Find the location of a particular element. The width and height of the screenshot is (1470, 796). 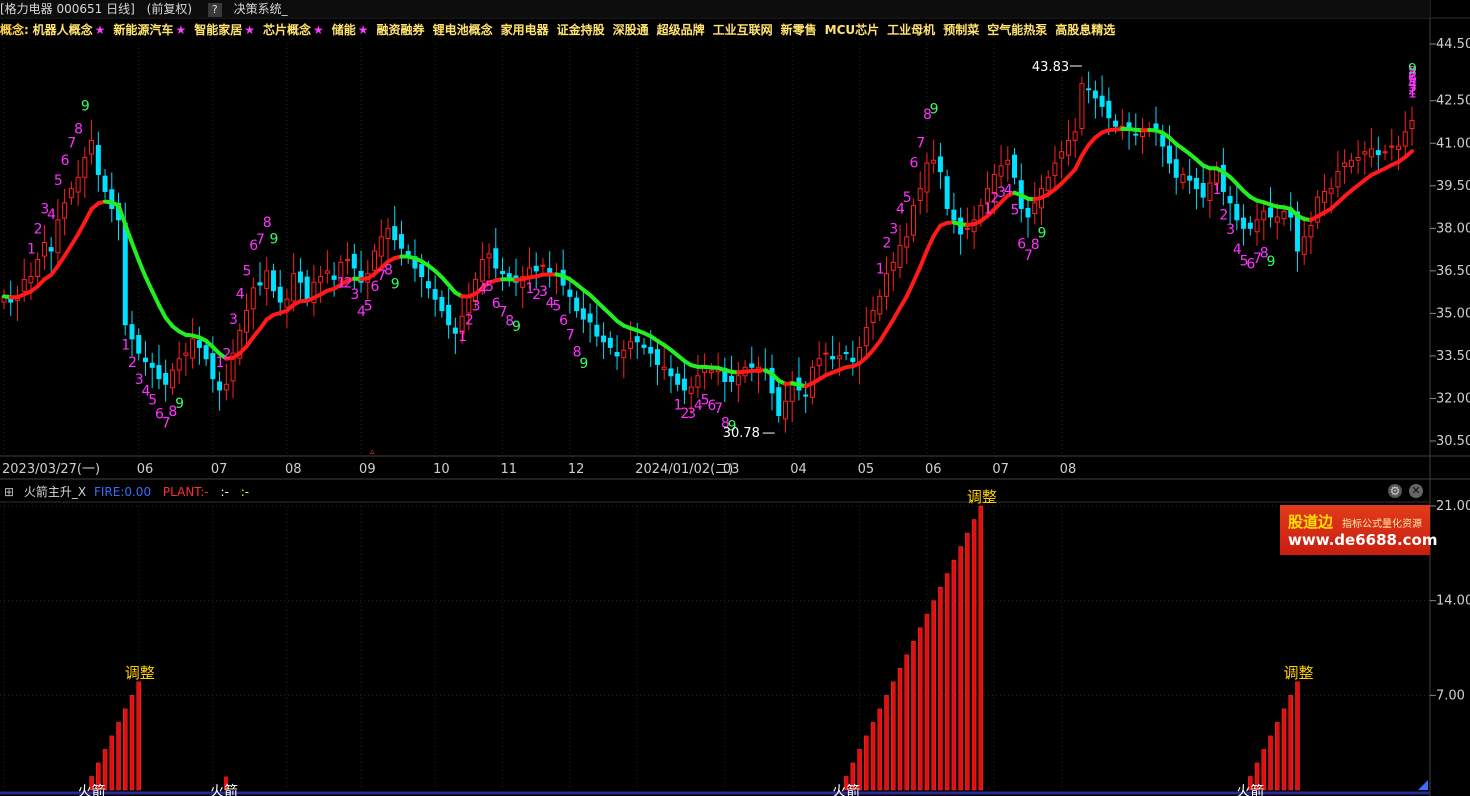

count-digit: 1 is located at coordinates (125, 346).